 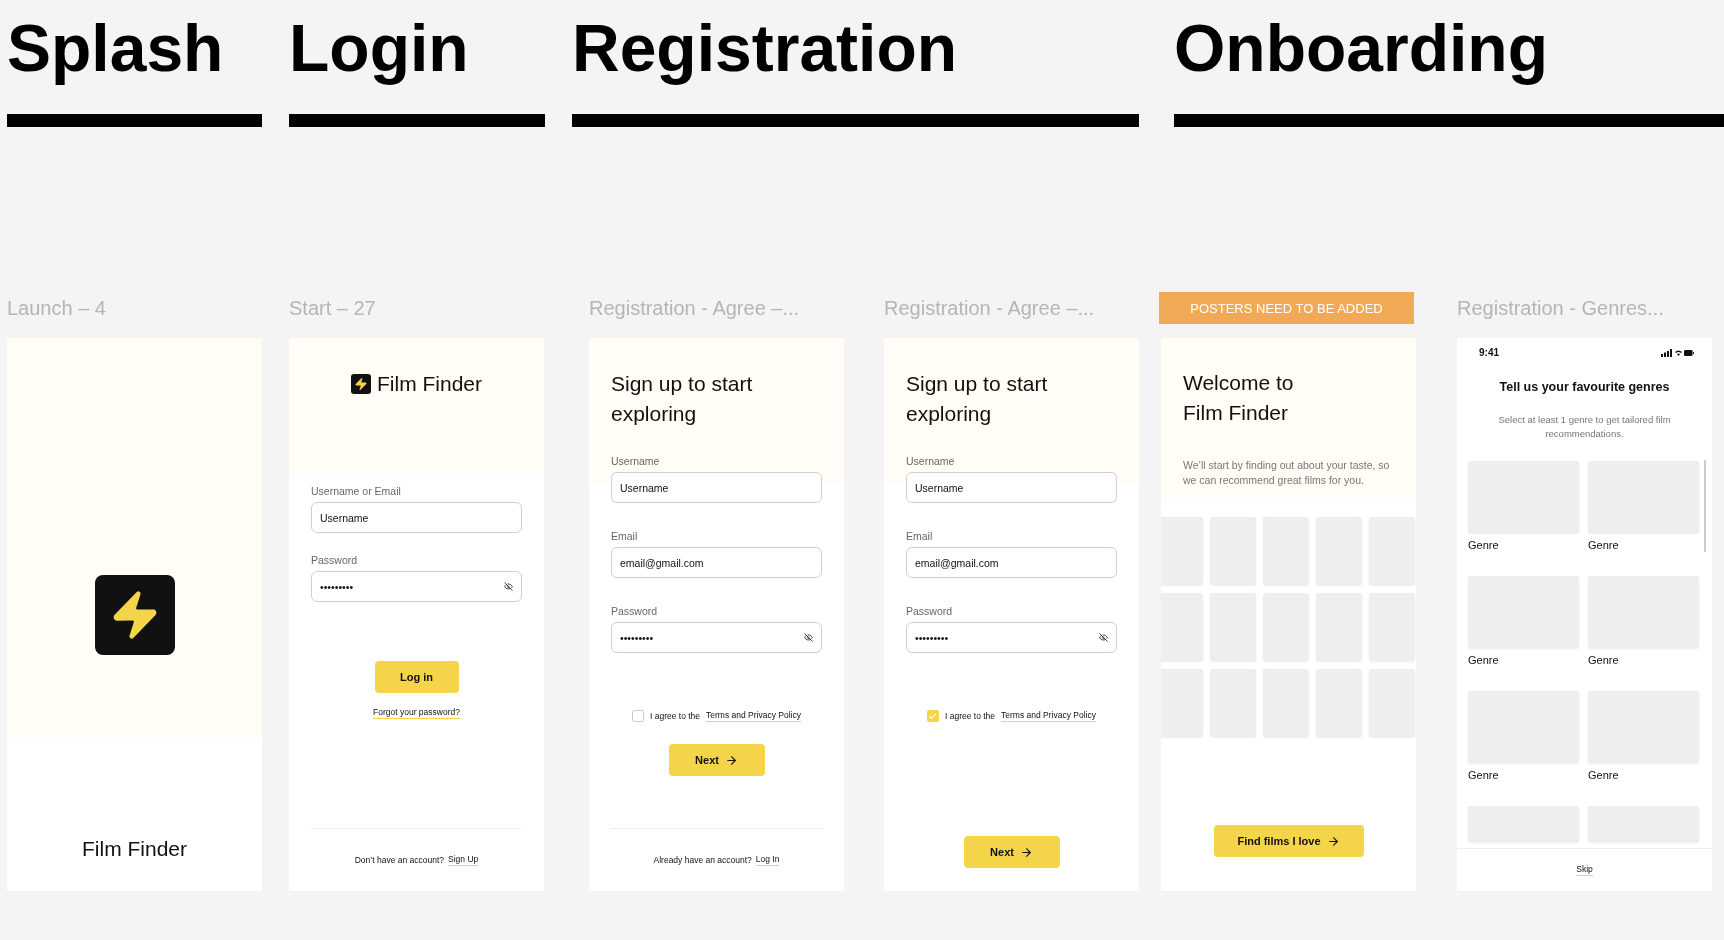 What do you see at coordinates (332, 308) in the screenshot?
I see `frame-label: Start – 27` at bounding box center [332, 308].